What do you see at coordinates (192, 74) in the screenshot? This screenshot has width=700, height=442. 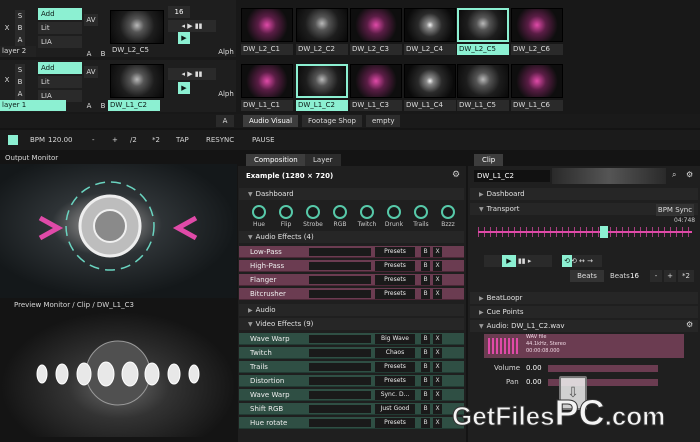 I see `layer1-transport-buttons: ◂ ▶ ▮▮` at bounding box center [192, 74].